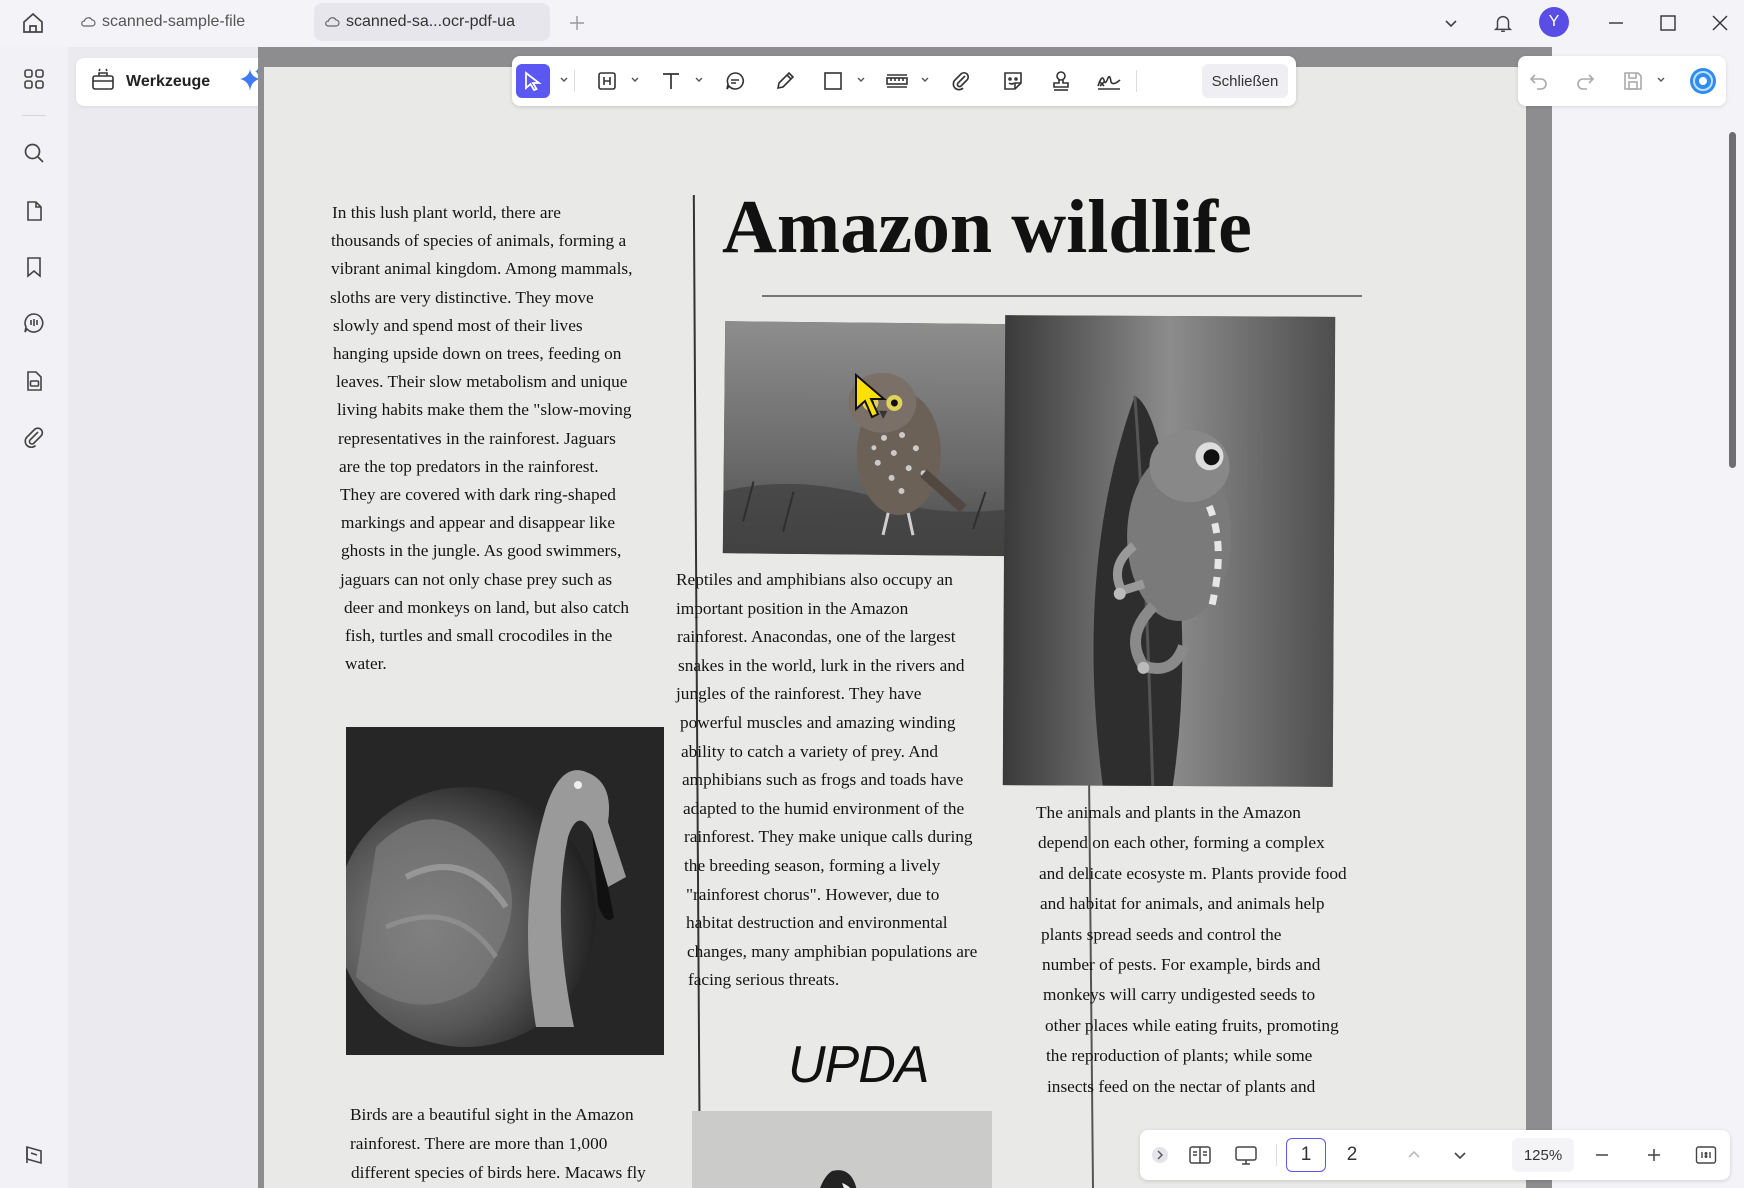  Describe the element at coordinates (810, 751) in the screenshot. I see `text-line: ability to catch a variety of prey. And` at that location.